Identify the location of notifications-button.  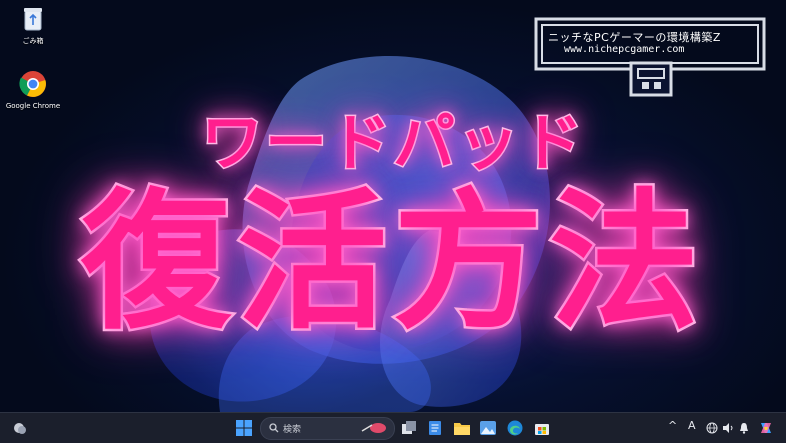
(744, 428).